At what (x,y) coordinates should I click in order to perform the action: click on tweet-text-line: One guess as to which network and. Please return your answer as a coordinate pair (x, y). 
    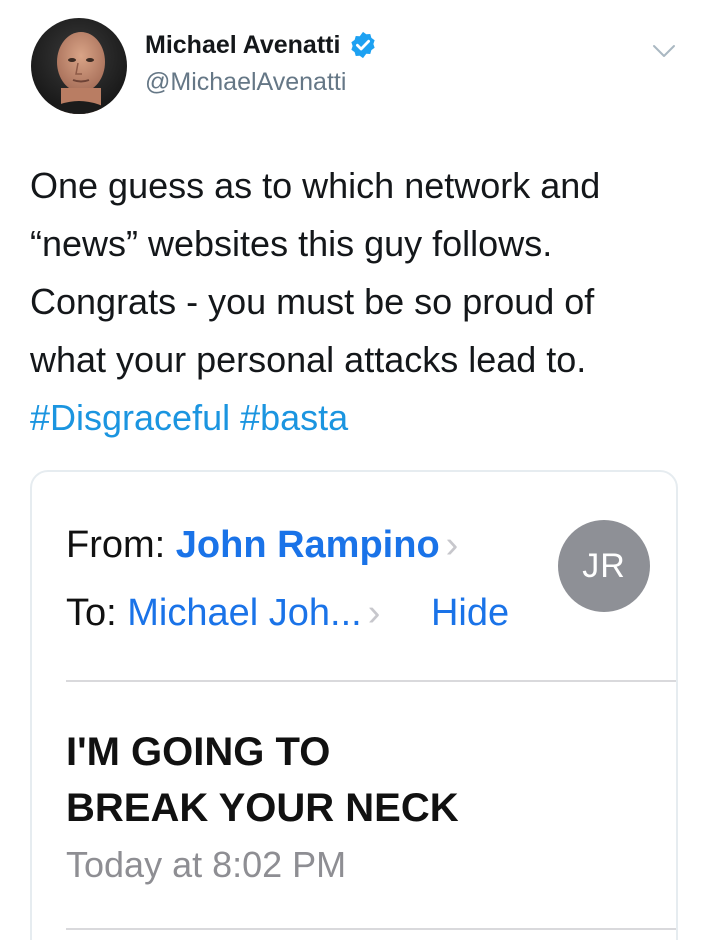
    Looking at the image, I should click on (315, 185).